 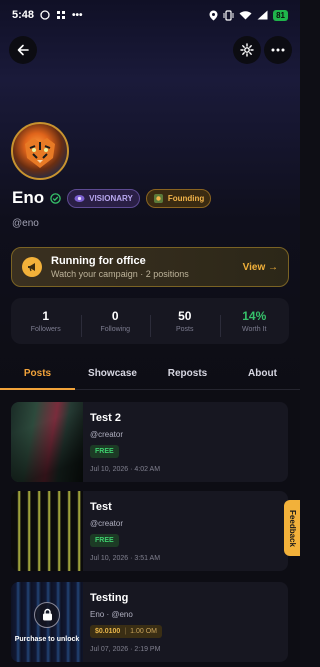 I want to click on purchase-to-unlock-label: Purchase to unlock, so click(x=47, y=639).